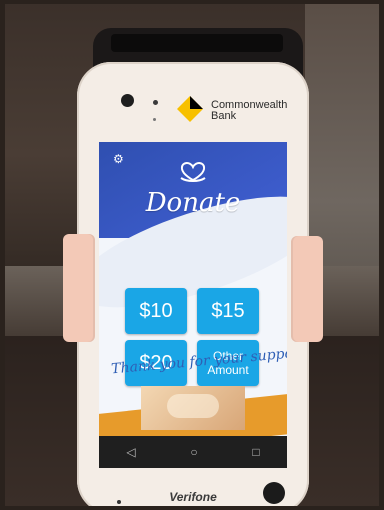 Image resolution: width=384 pixels, height=510 pixels. Describe the element at coordinates (193, 172) in the screenshot. I see `heart-hands-icon` at that location.